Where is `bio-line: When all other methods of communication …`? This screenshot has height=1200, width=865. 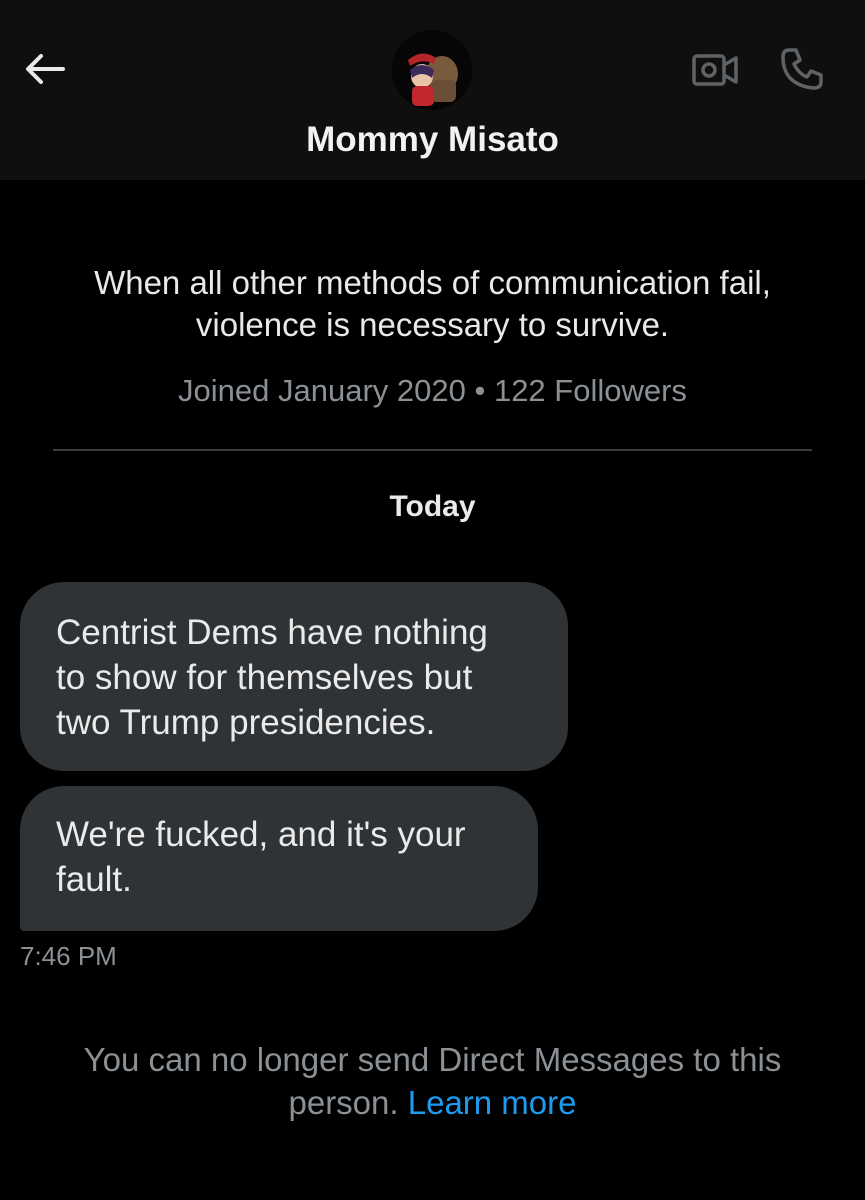 bio-line: When all other methods of communication … is located at coordinates (432, 282).